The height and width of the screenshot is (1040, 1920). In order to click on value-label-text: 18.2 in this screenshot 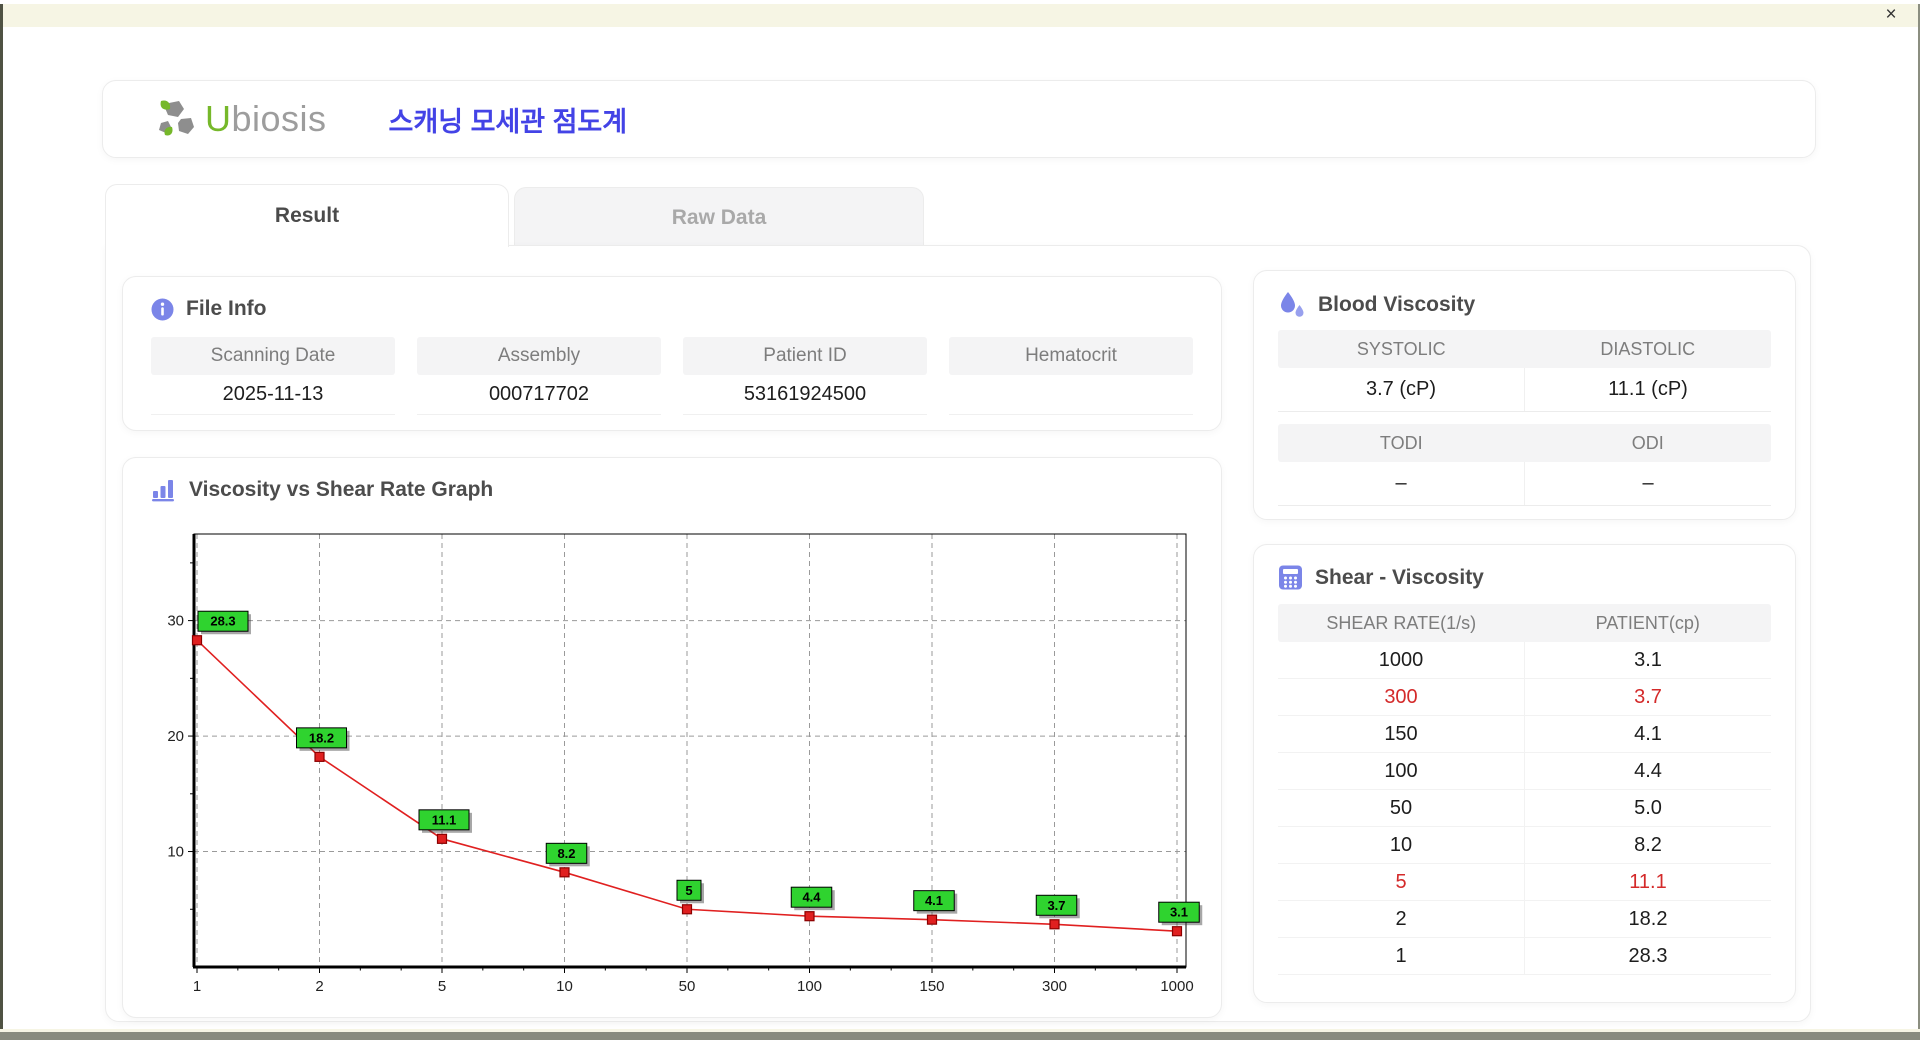, I will do `click(321, 737)`.